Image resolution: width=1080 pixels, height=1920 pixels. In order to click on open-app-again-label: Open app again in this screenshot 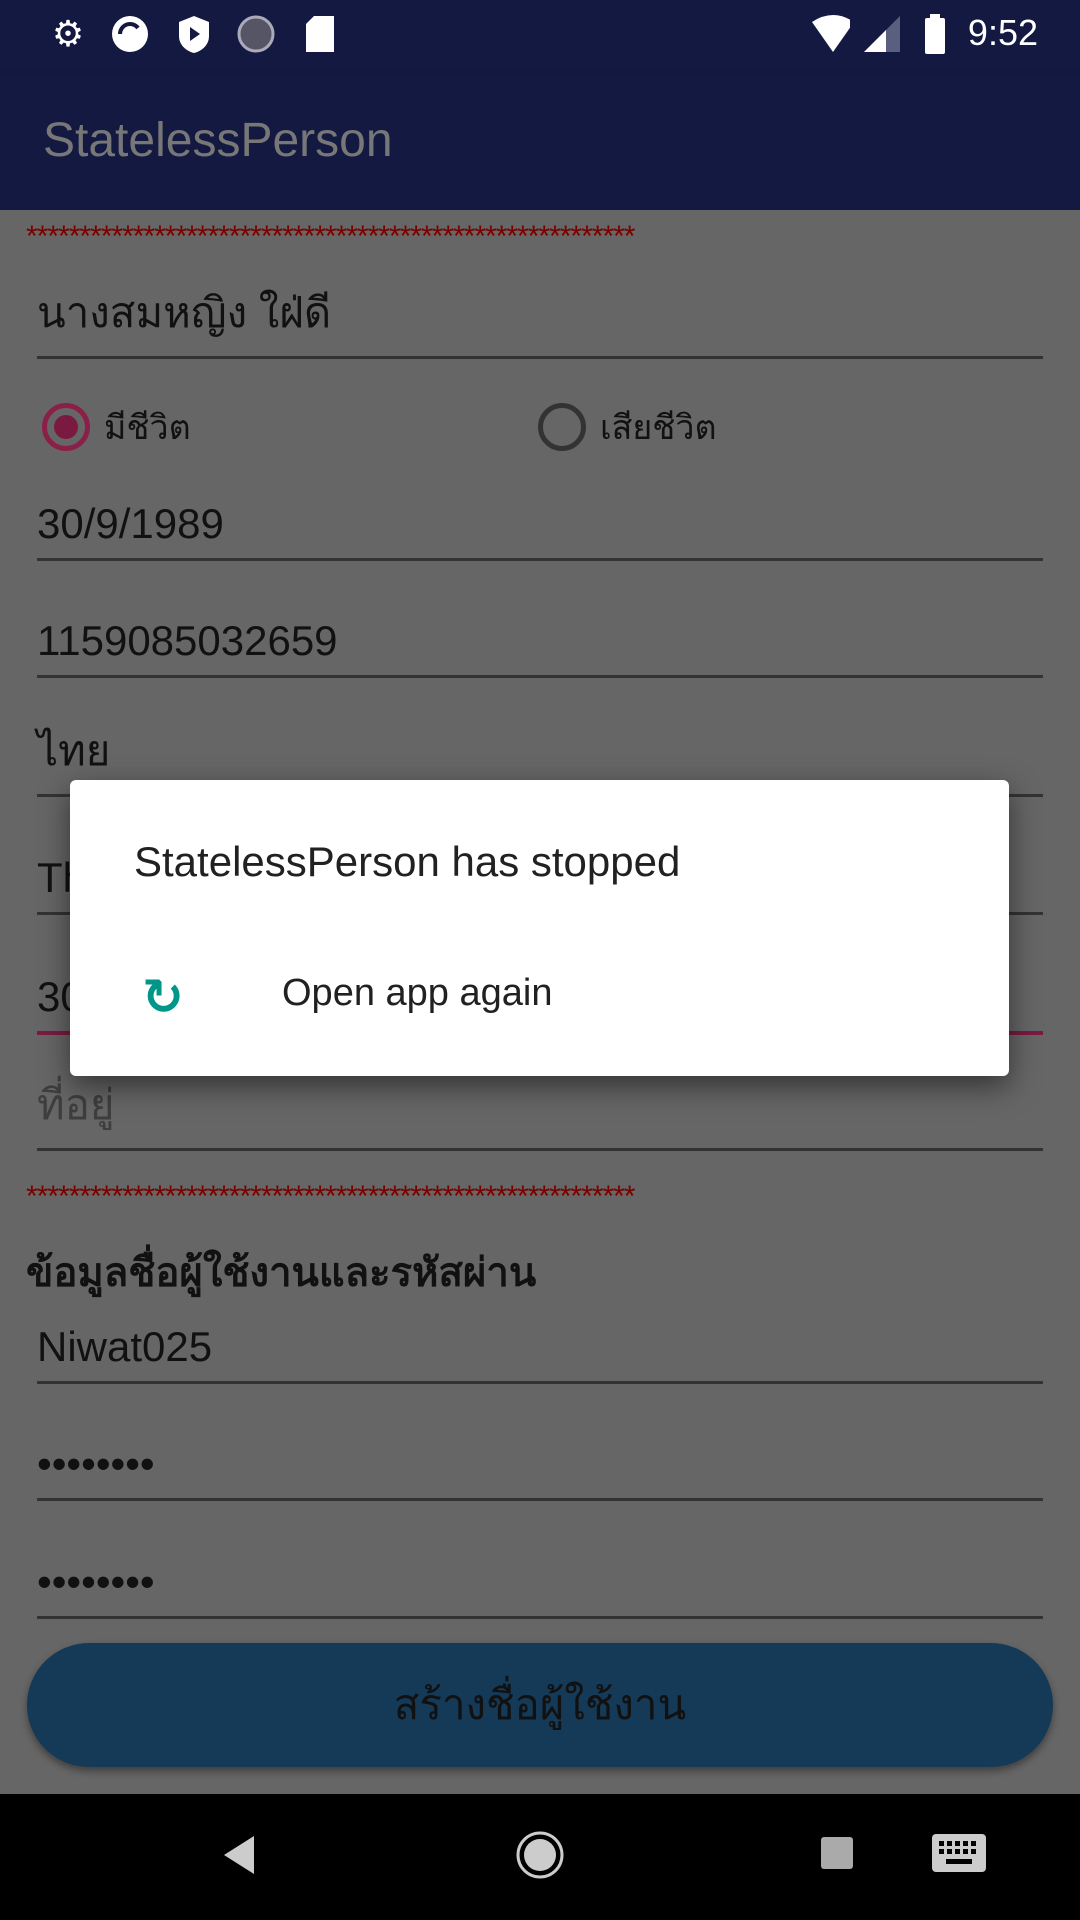, I will do `click(417, 993)`.